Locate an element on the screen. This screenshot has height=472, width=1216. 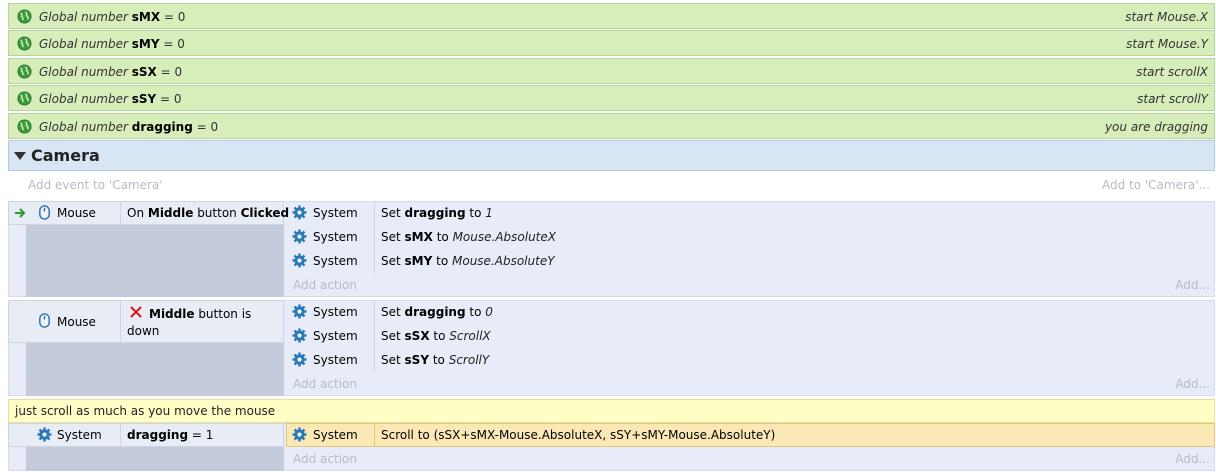
group-header-camera: Camera is located at coordinates (611, 155).